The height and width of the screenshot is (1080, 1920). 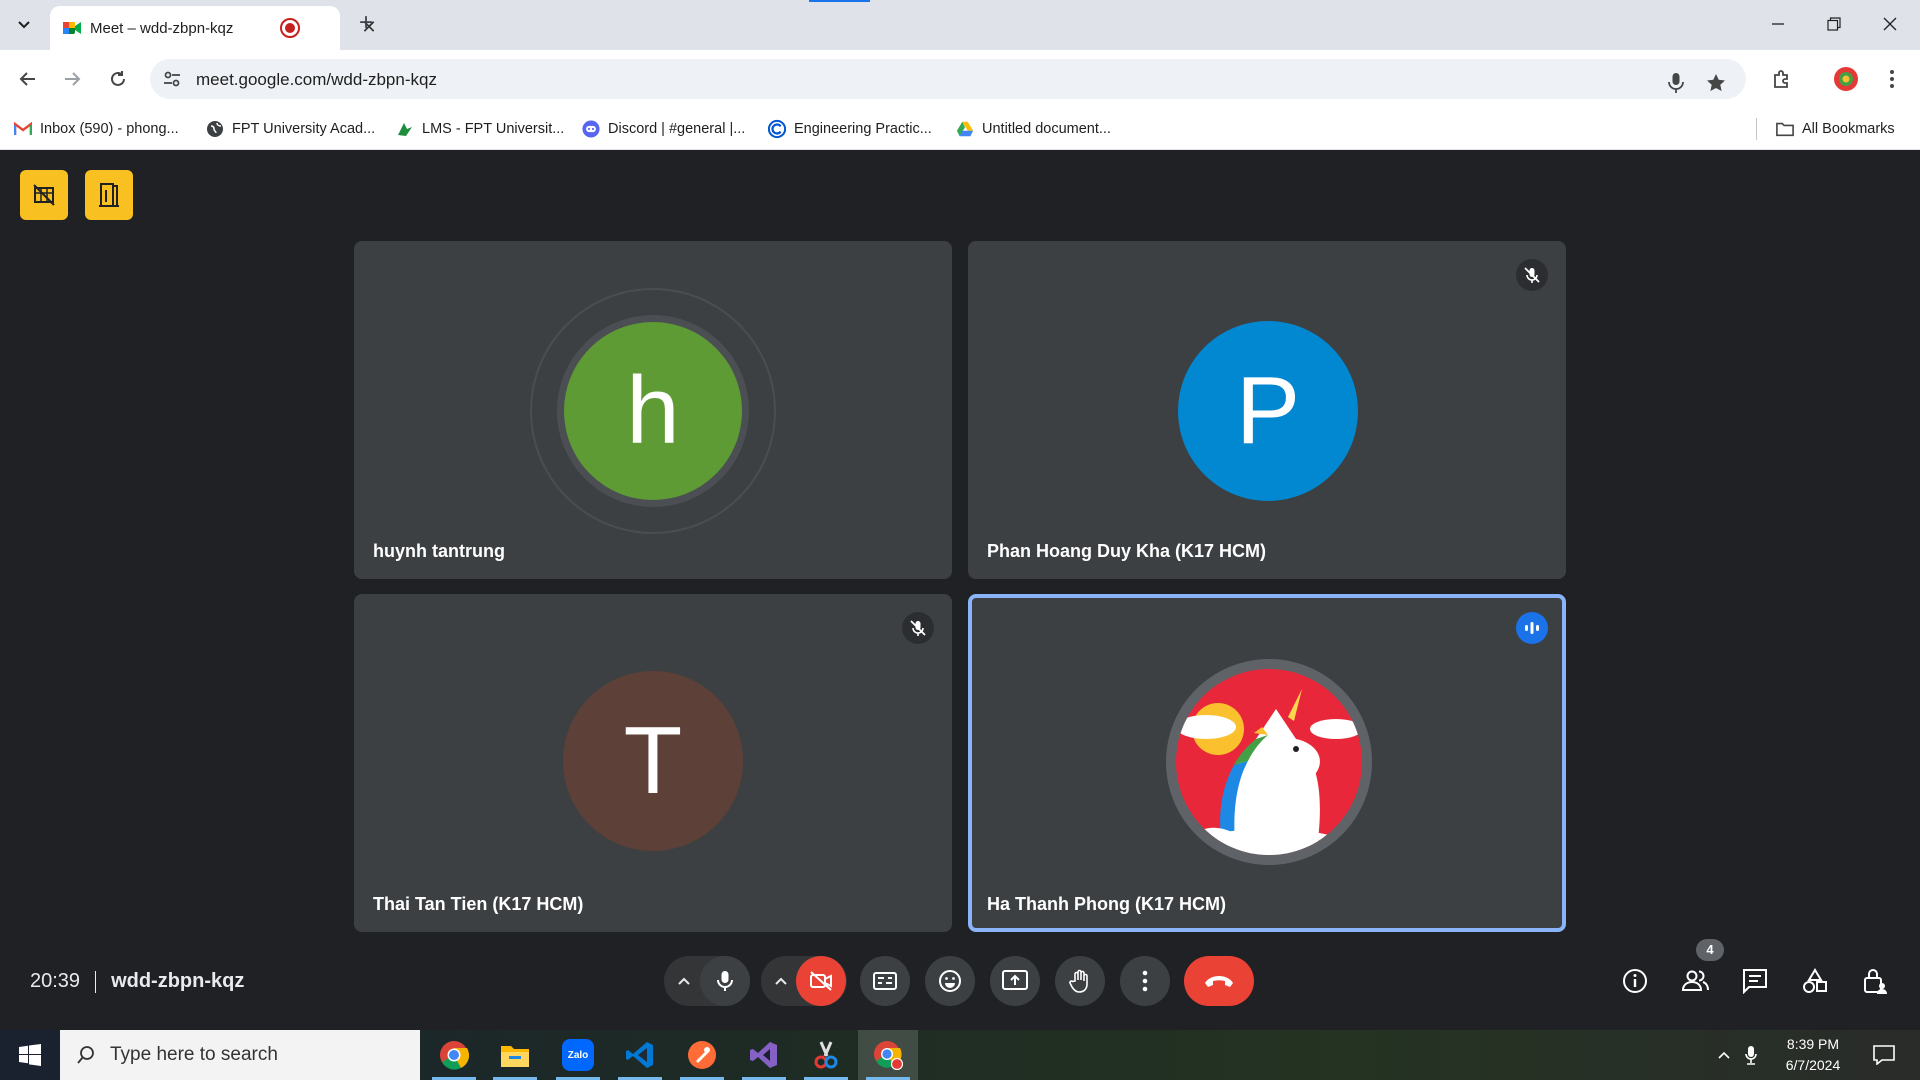 I want to click on meeting-code: wdd-zbpn-kqz, so click(x=178, y=981).